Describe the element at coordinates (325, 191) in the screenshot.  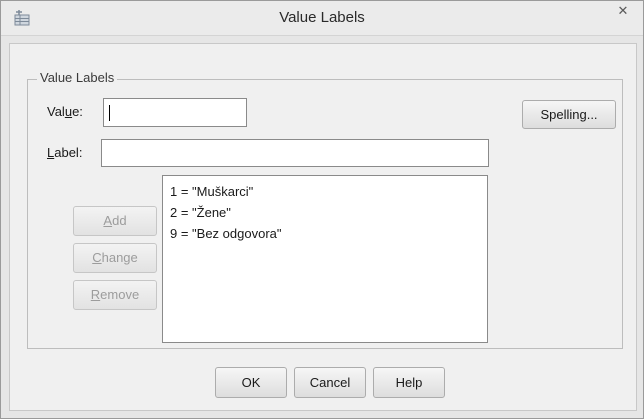
I see `list-item: 1 = "Muškarci"` at that location.